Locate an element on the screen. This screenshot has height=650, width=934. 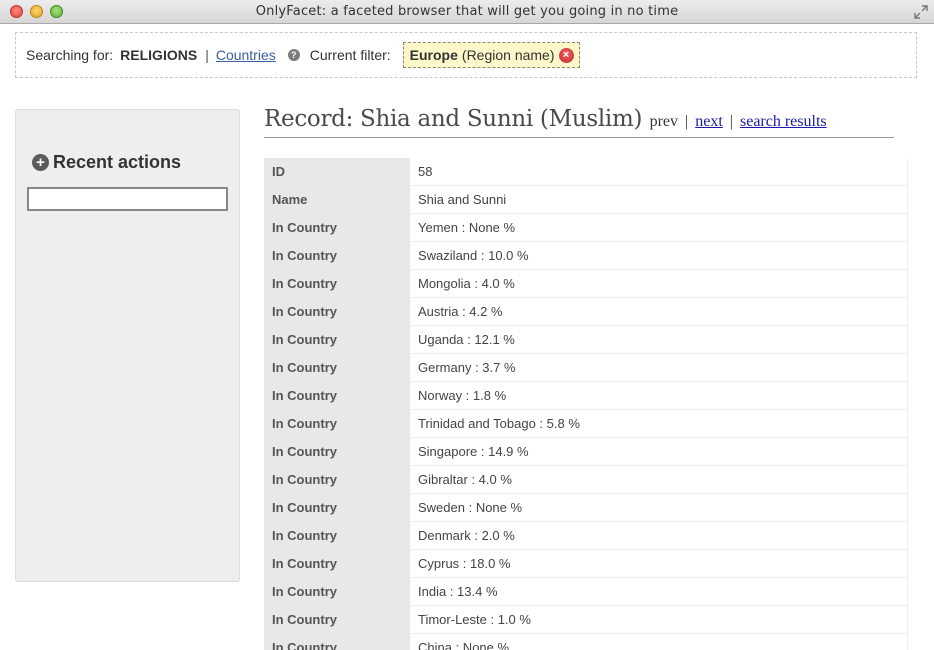
row-value: China : None % is located at coordinates (659, 641).